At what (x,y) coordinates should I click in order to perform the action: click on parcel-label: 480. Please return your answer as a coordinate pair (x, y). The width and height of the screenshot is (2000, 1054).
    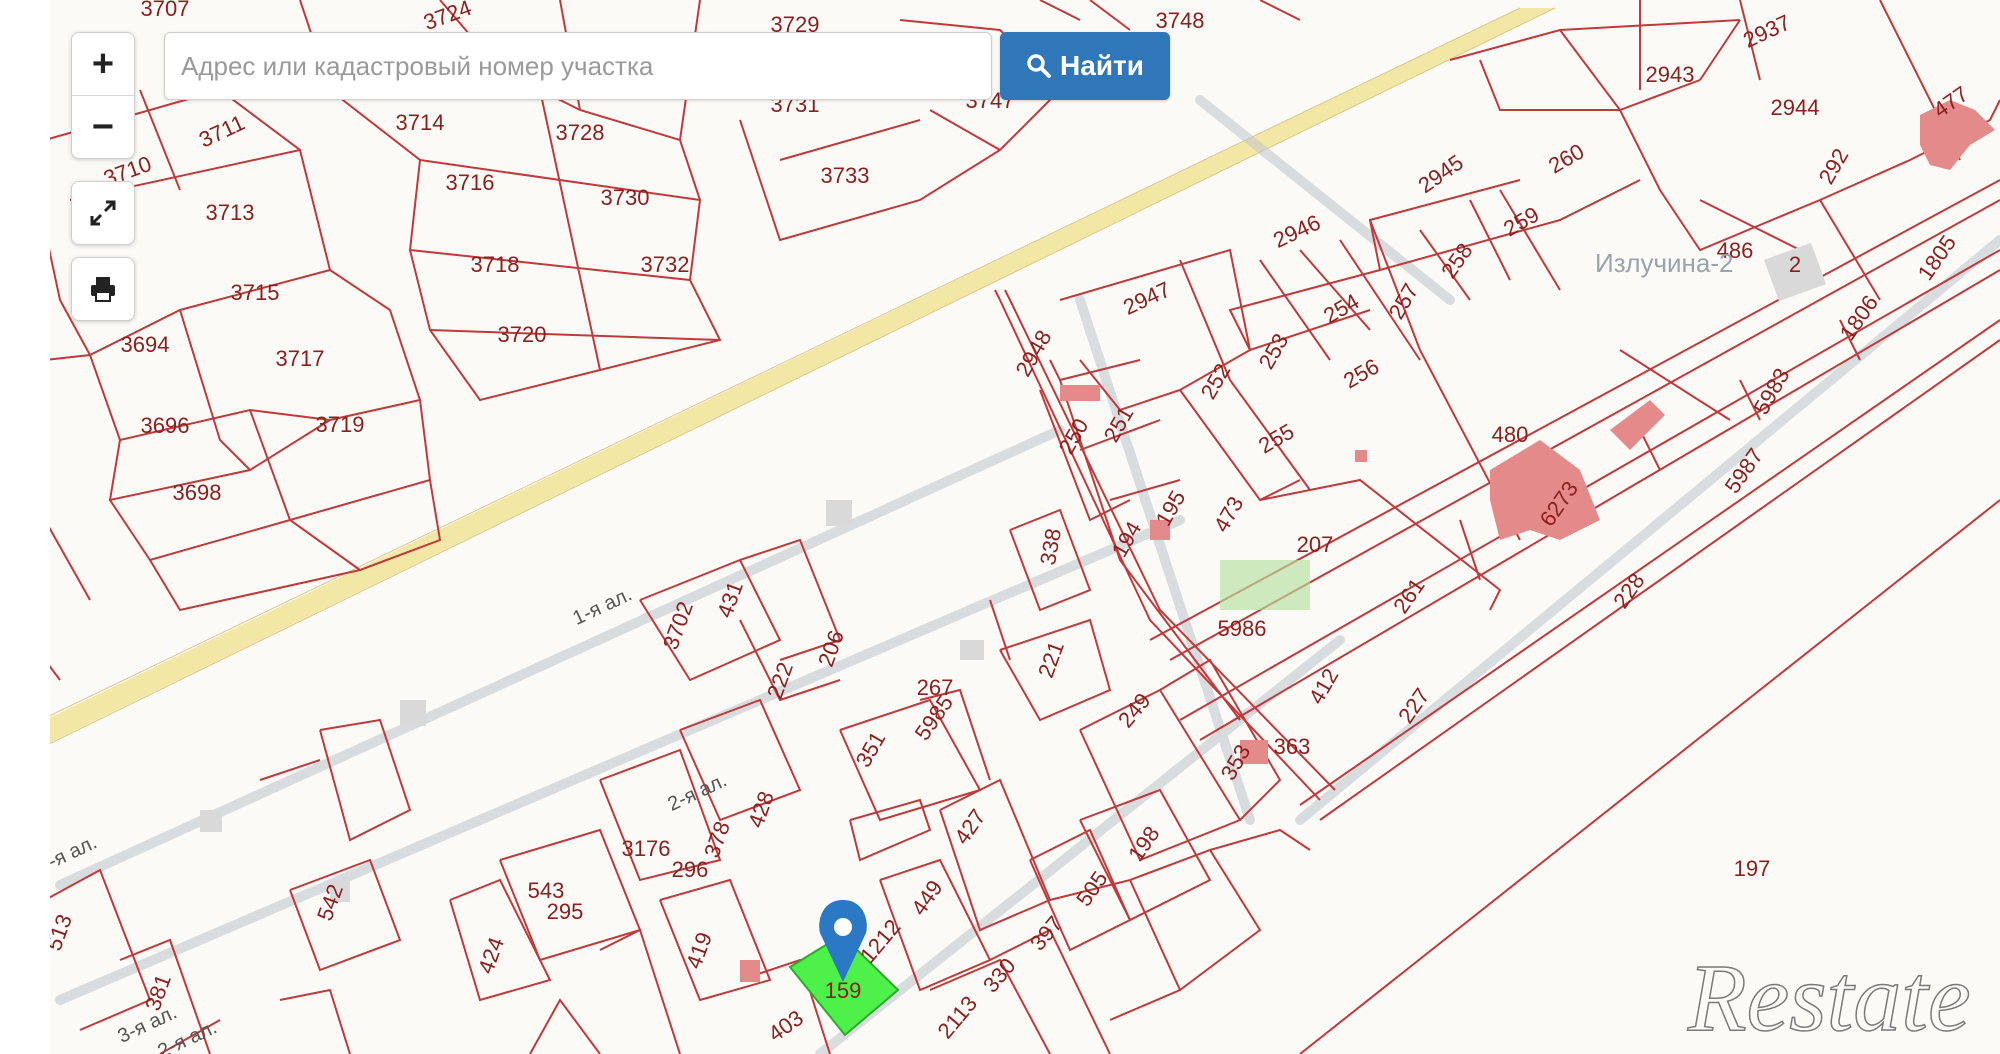
    Looking at the image, I should click on (1510, 434).